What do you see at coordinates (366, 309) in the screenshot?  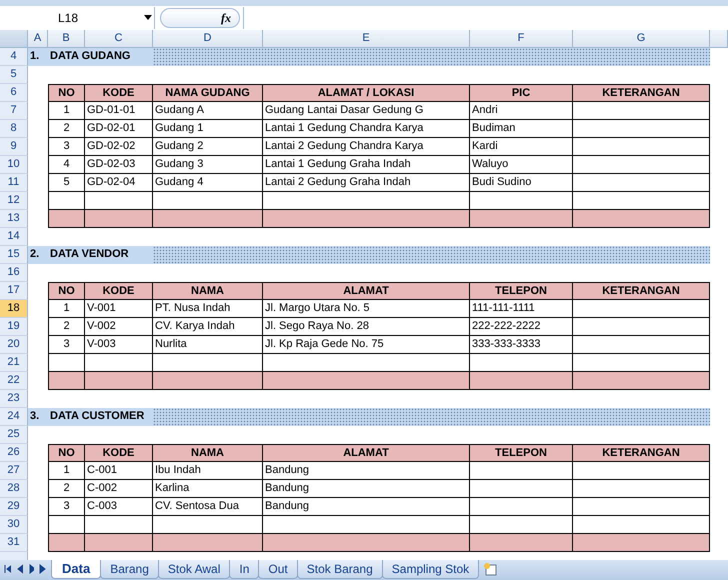 I see `table-cell: Jl. Margo Utara No. 5` at bounding box center [366, 309].